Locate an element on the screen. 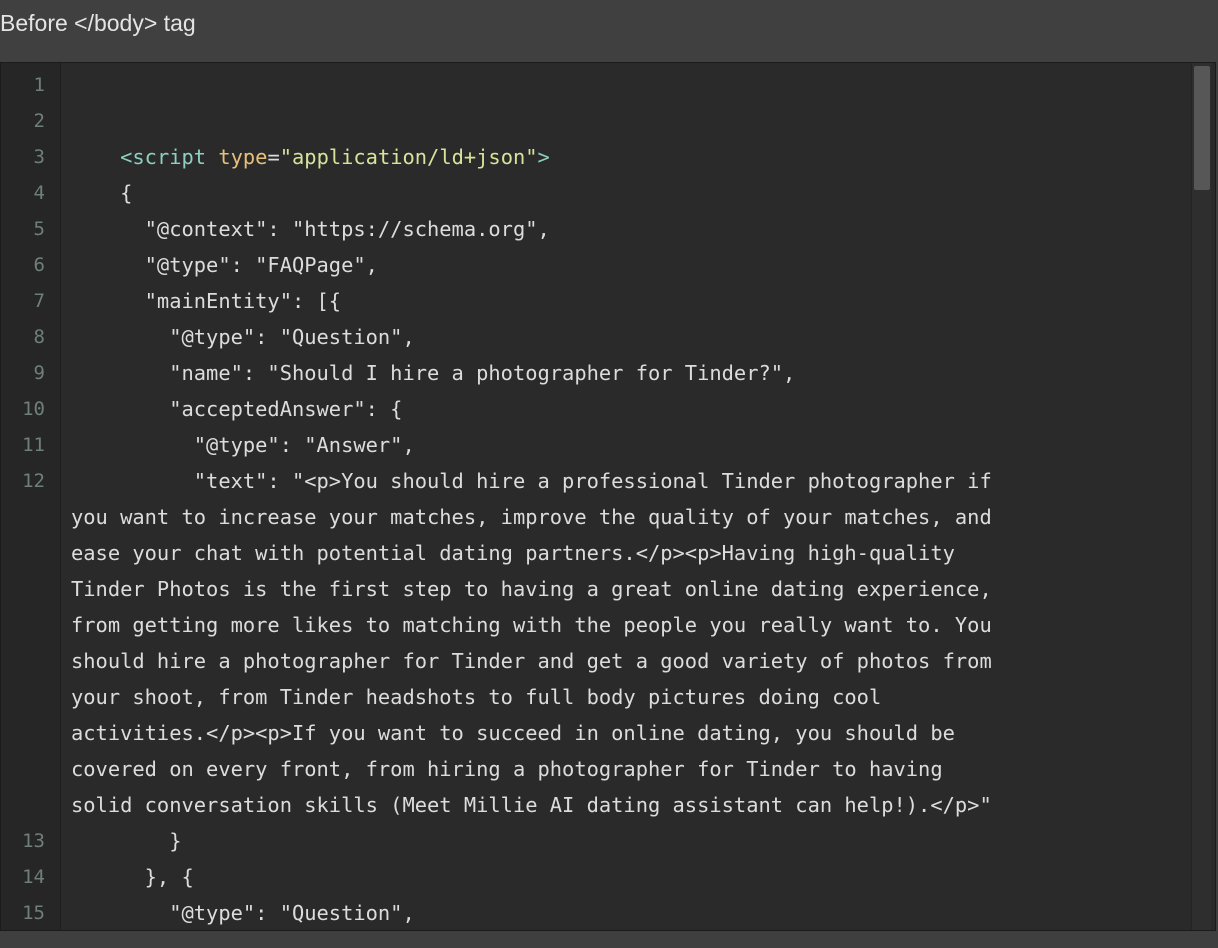 The image size is (1218, 948). line-number: 14 is located at coordinates (33, 877).